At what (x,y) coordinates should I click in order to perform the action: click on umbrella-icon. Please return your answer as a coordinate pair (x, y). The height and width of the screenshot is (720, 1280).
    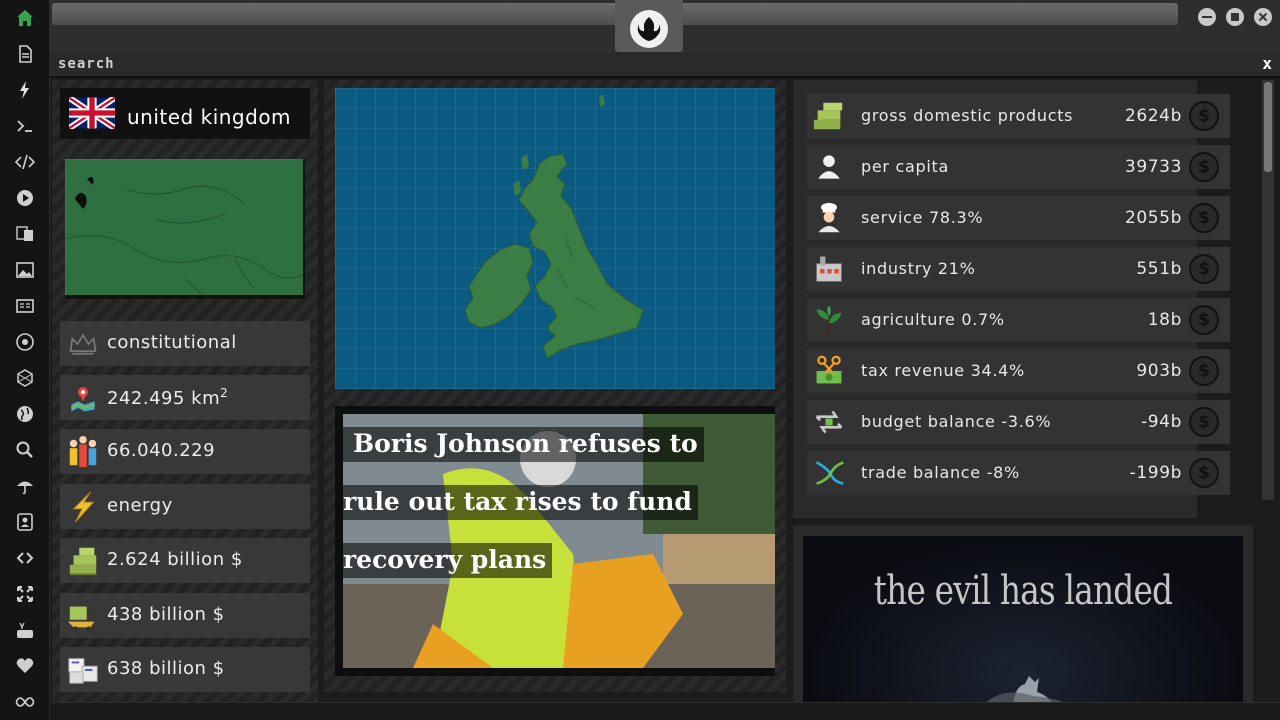
    Looking at the image, I should click on (25, 486).